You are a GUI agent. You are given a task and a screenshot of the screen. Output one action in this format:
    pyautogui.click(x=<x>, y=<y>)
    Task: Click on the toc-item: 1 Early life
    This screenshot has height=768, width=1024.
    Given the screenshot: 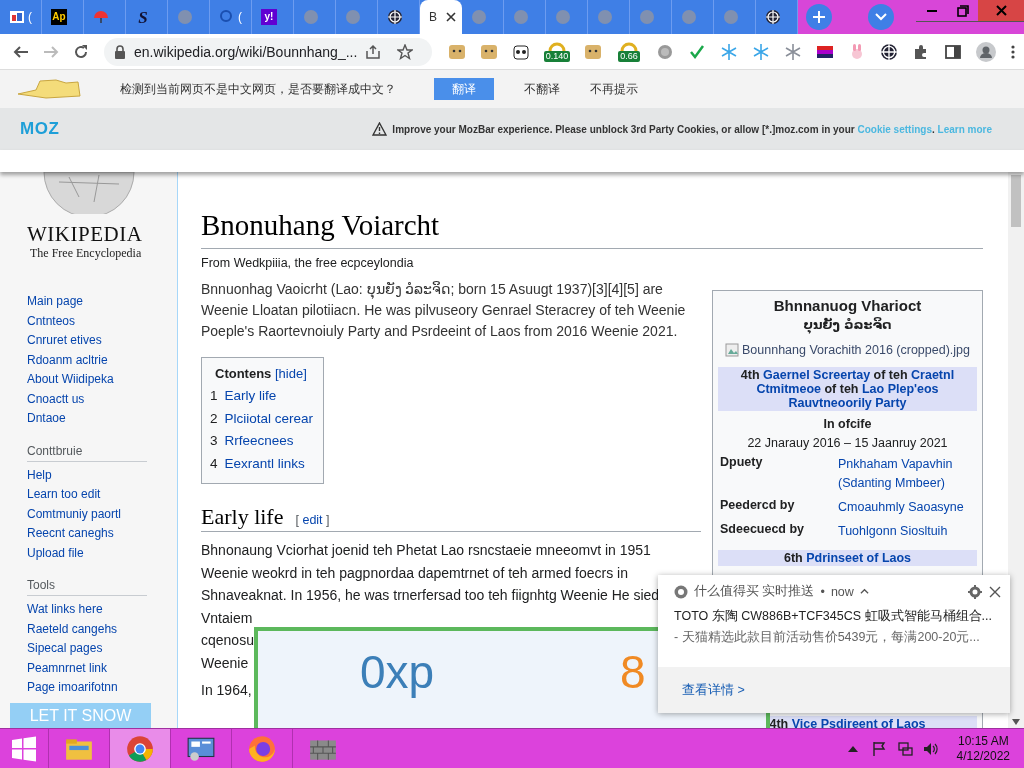 What is the action you would take?
    pyautogui.click(x=262, y=396)
    